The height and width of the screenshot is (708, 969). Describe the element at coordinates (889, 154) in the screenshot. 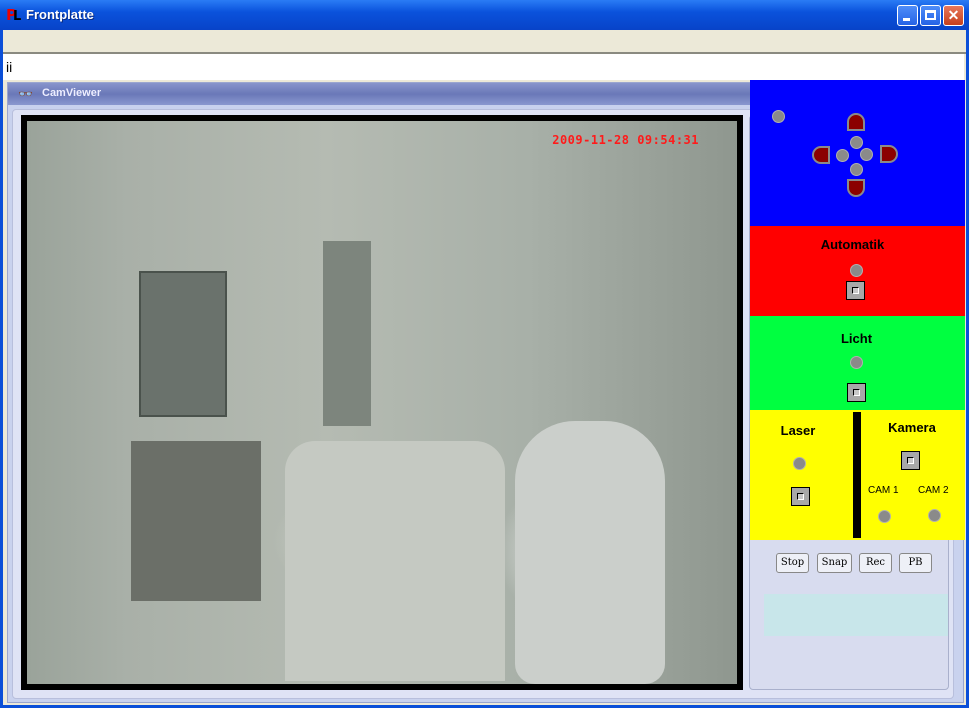

I see `arrow-right-button` at that location.